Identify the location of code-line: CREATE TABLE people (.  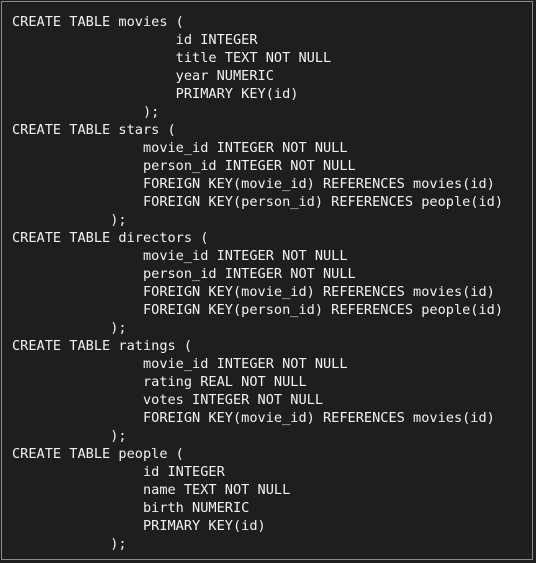
(98, 454).